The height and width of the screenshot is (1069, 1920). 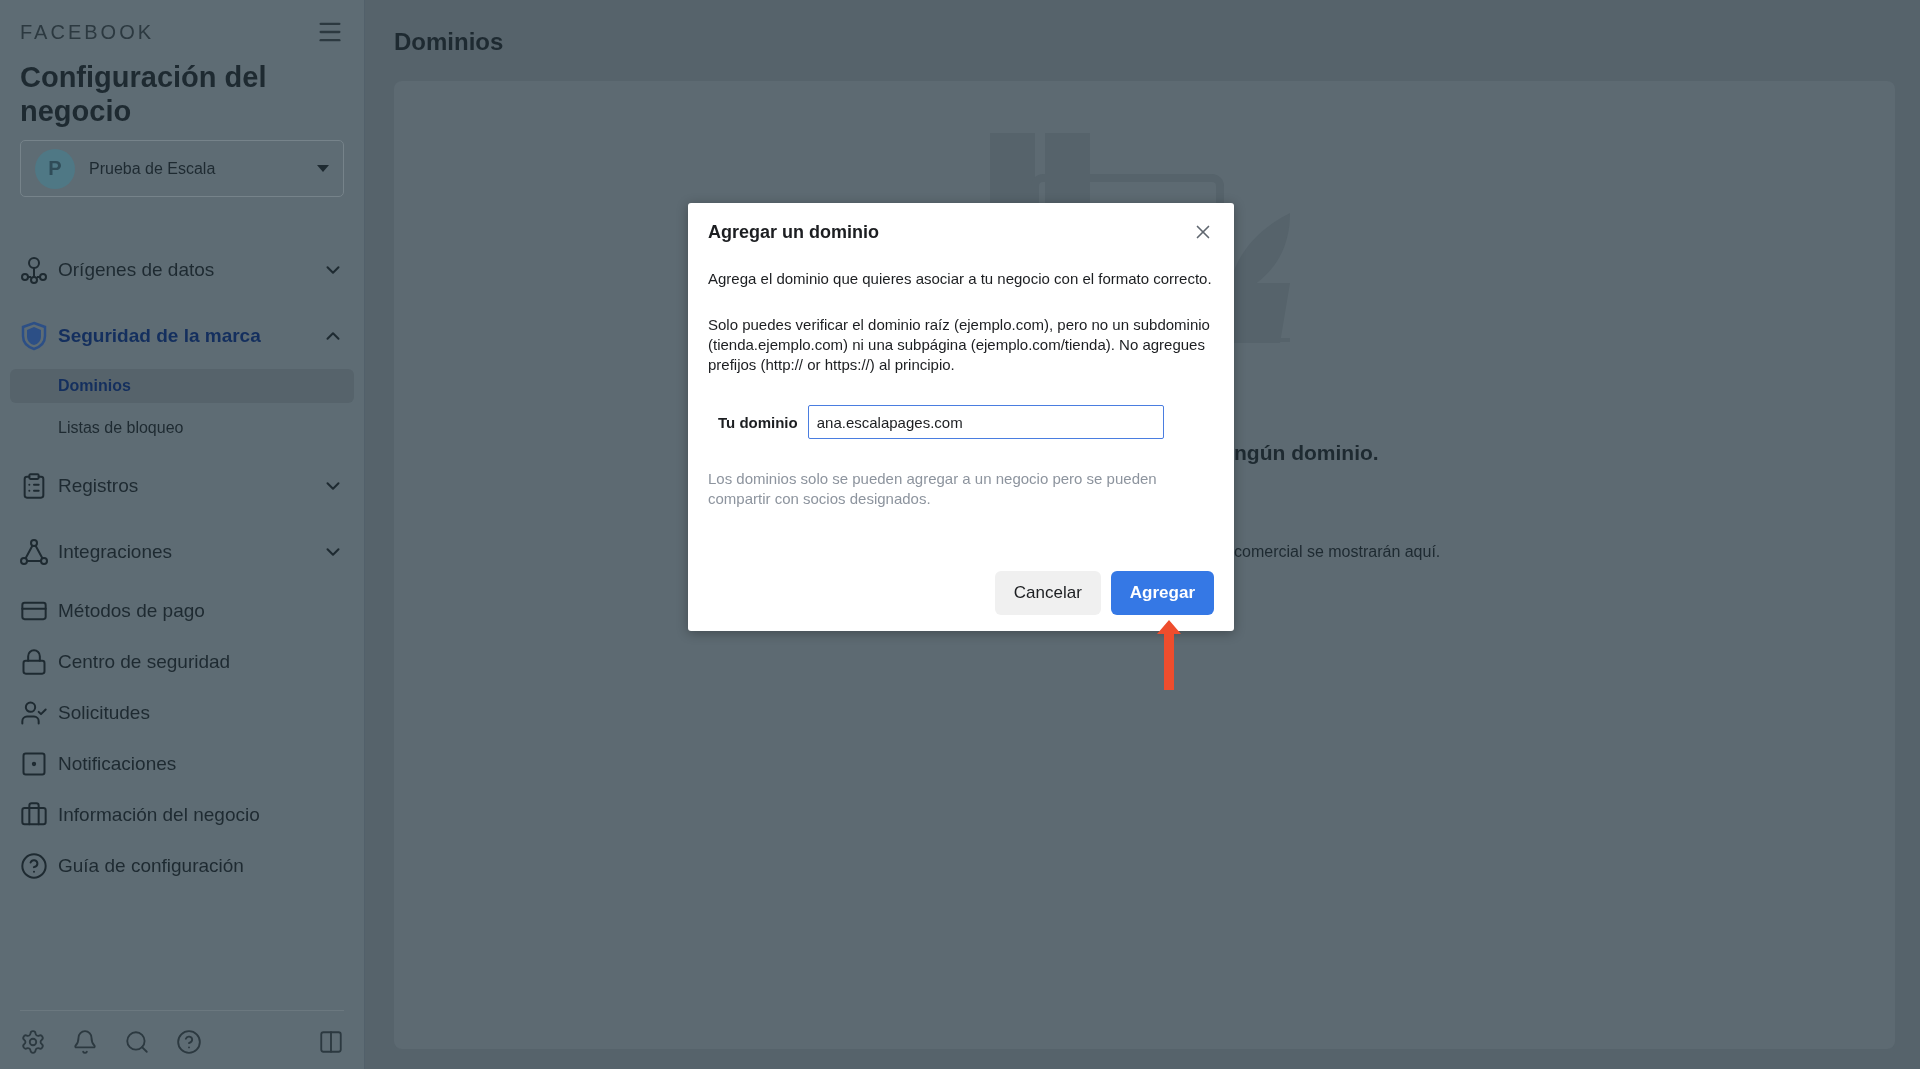 What do you see at coordinates (118, 763) in the screenshot?
I see `sidebar-item-label: Notificaciones` at bounding box center [118, 763].